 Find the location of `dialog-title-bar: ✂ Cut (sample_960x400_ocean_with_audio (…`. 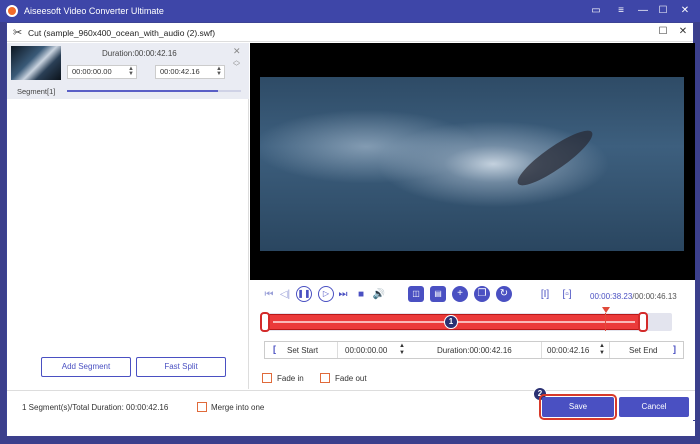

dialog-title-bar: ✂ Cut (sample_960x400_ocean_with_audio (… is located at coordinates (350, 32).